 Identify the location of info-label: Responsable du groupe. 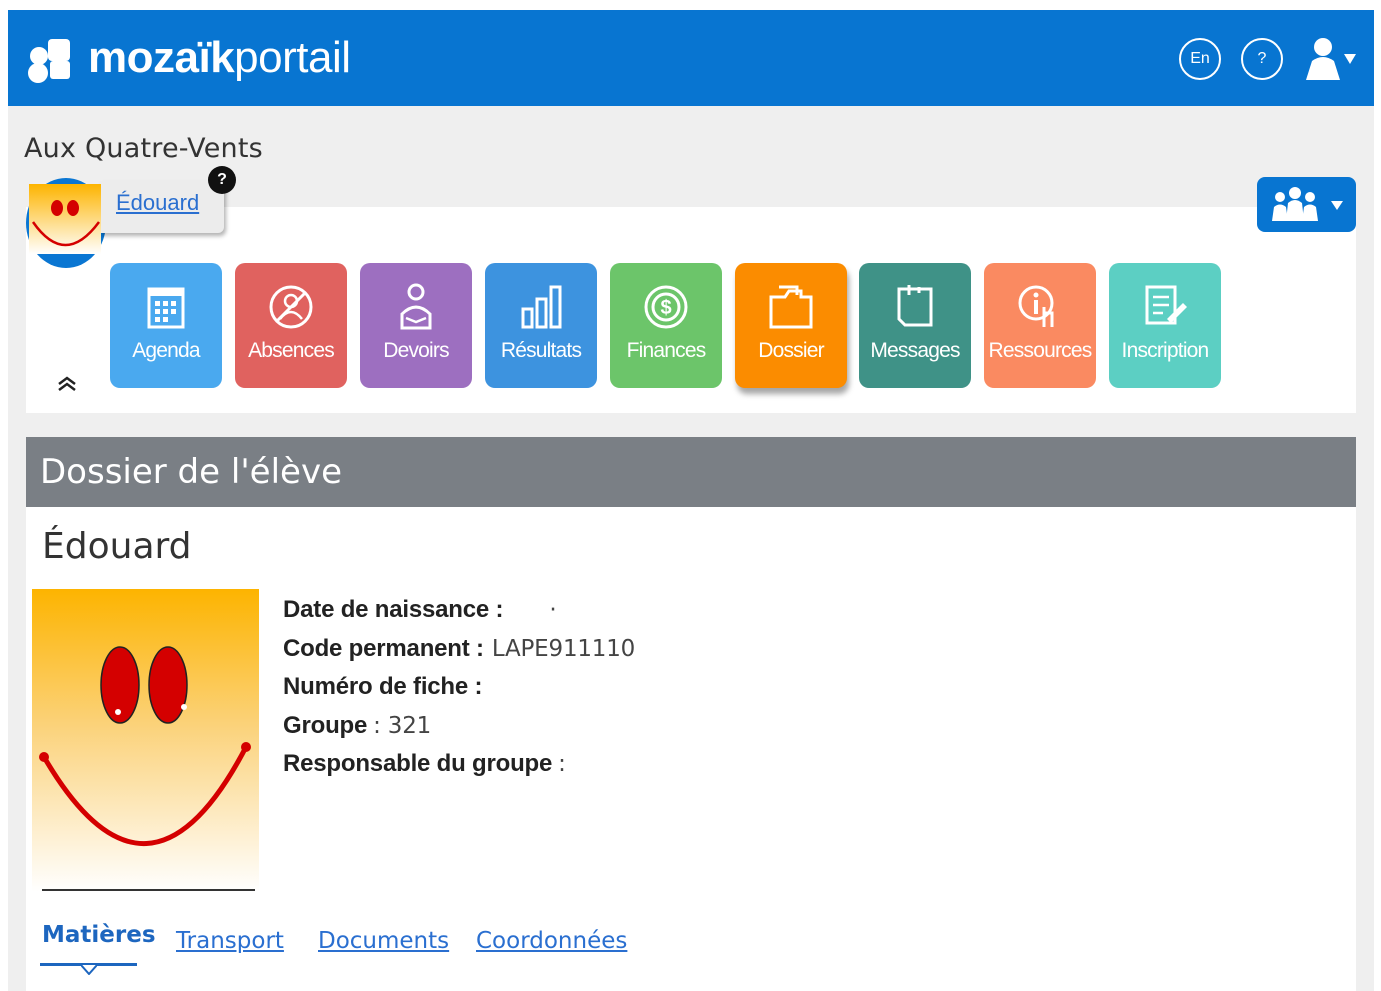
(418, 764).